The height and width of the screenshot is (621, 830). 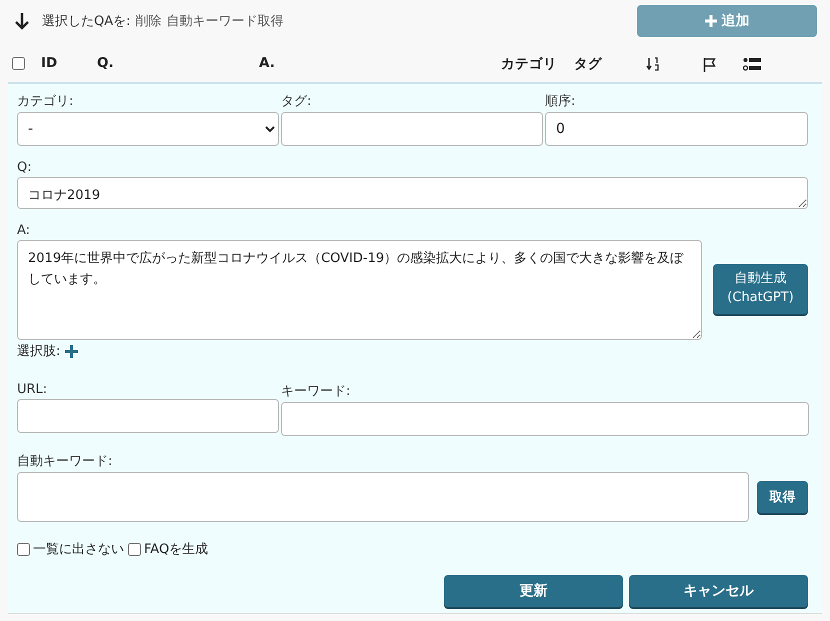 What do you see at coordinates (752, 64) in the screenshot?
I see `list-icon` at bounding box center [752, 64].